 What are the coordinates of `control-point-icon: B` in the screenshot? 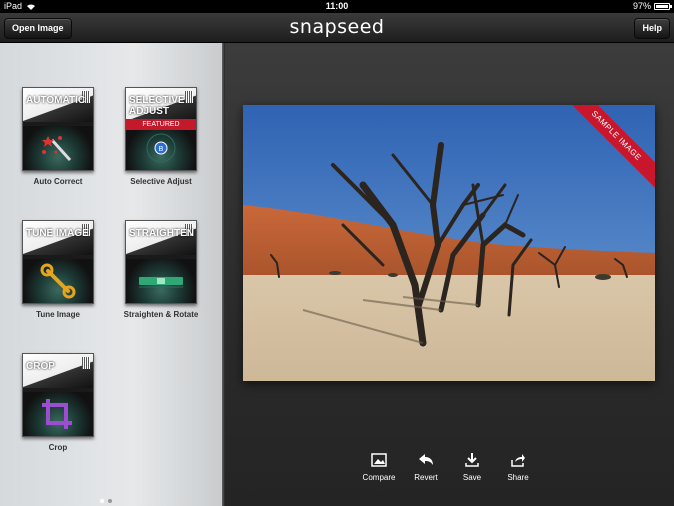 It's located at (161, 148).